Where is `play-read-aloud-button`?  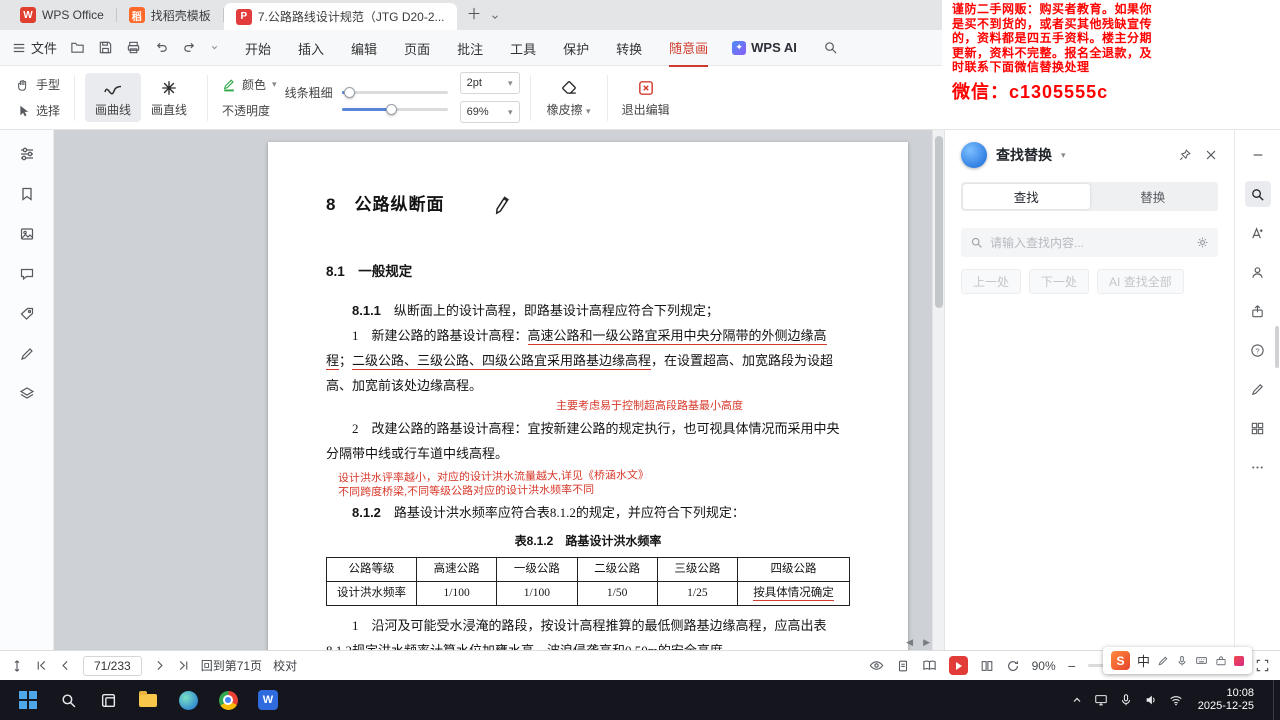 play-read-aloud-button is located at coordinates (958, 665).